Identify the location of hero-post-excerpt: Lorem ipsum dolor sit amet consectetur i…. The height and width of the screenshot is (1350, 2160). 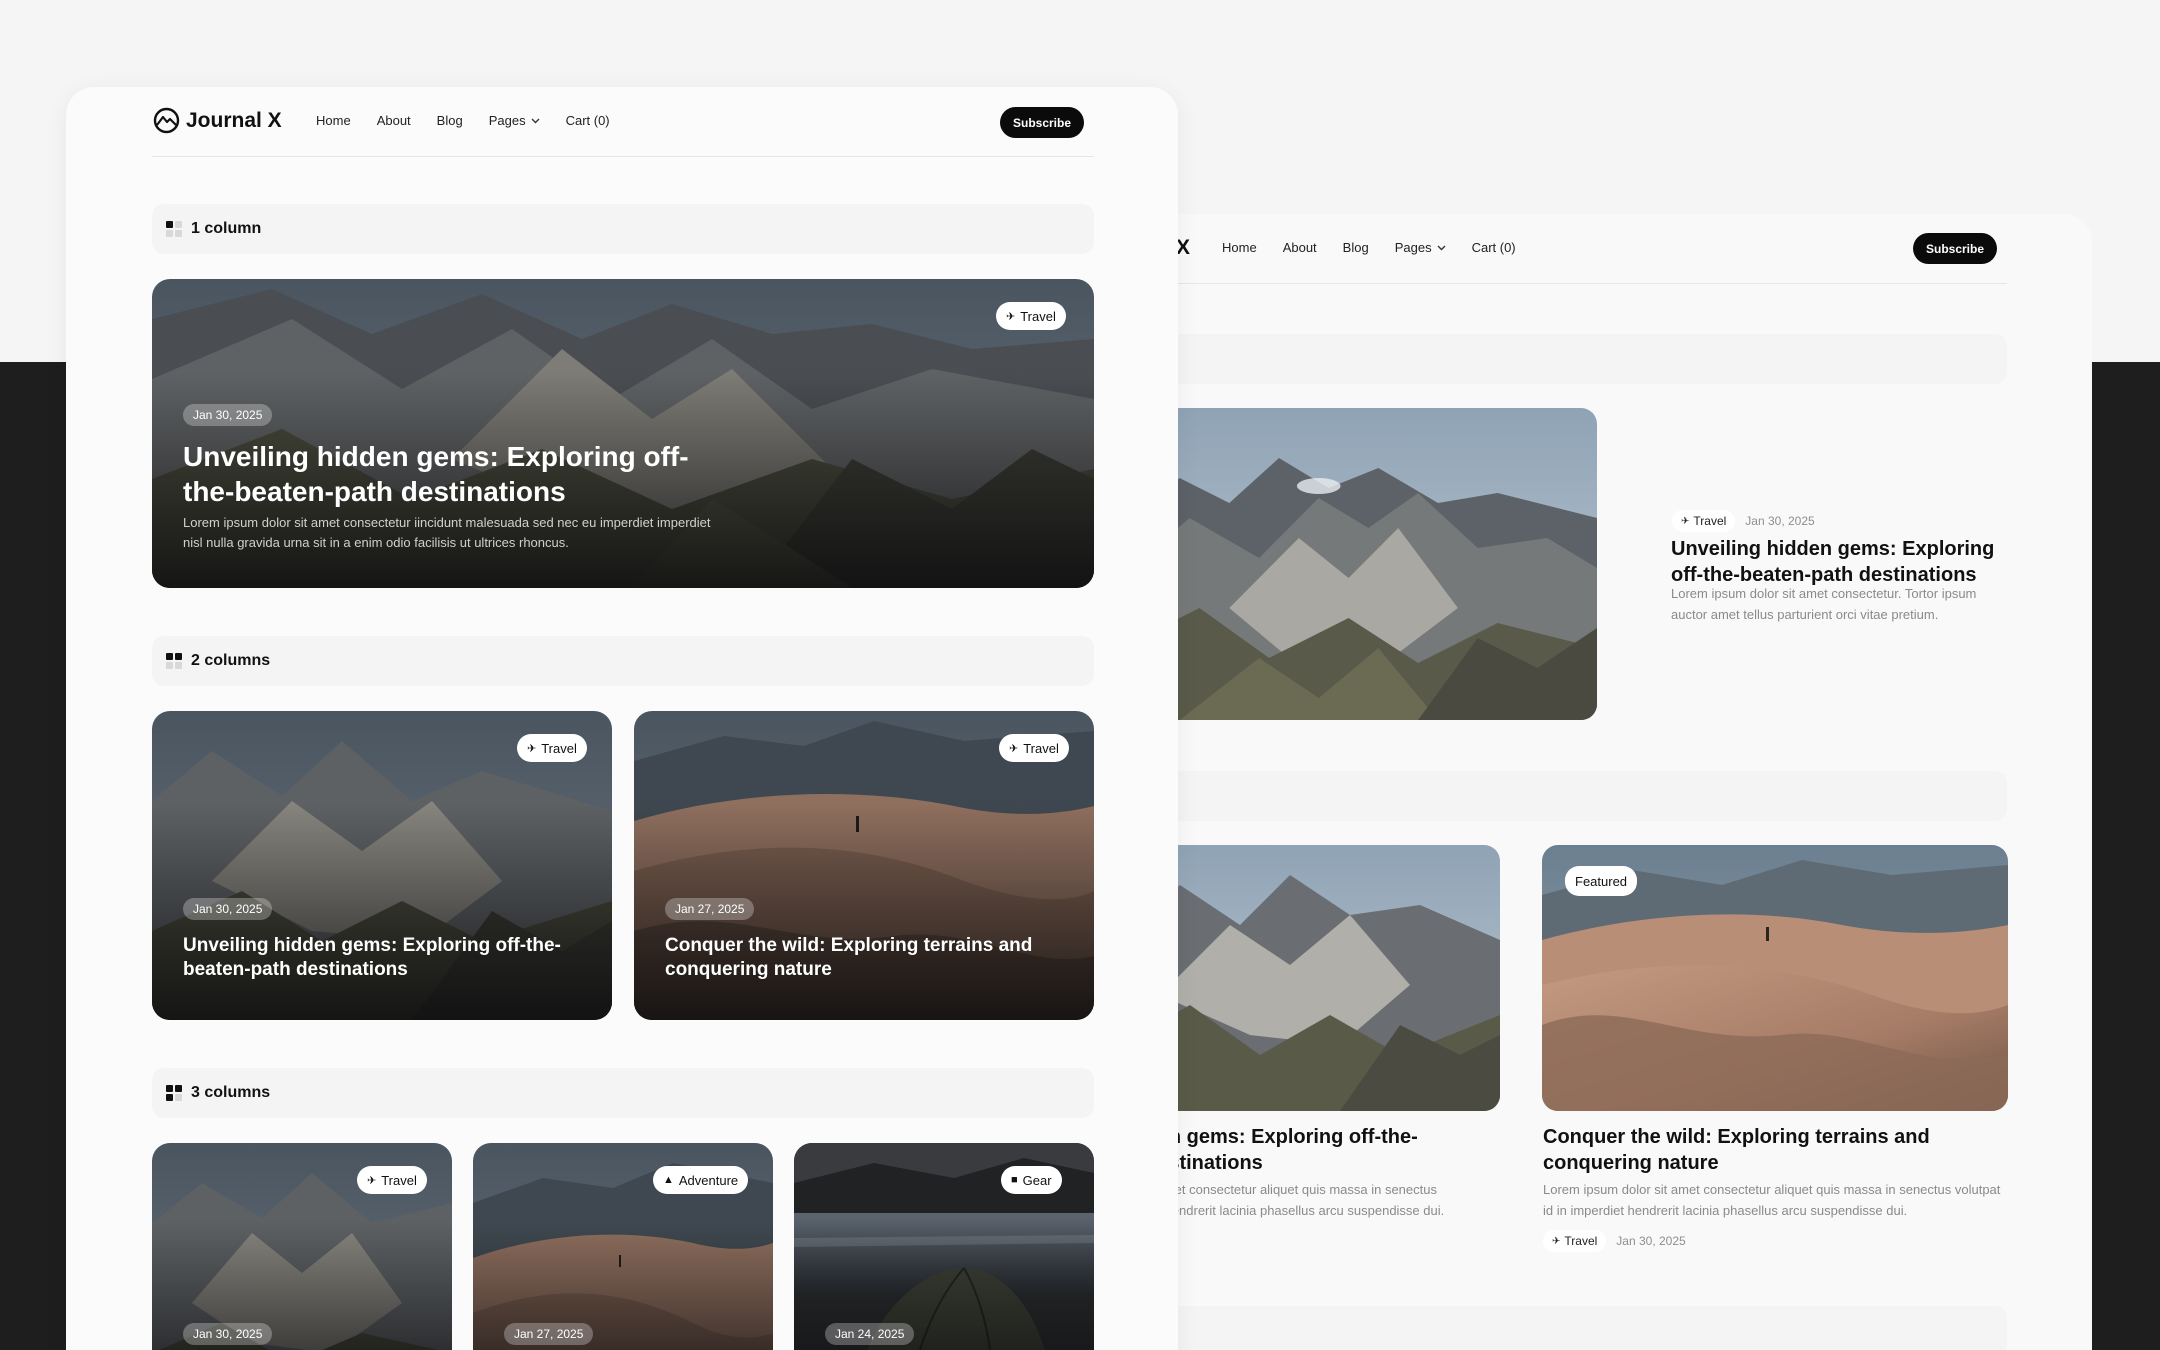
(447, 533).